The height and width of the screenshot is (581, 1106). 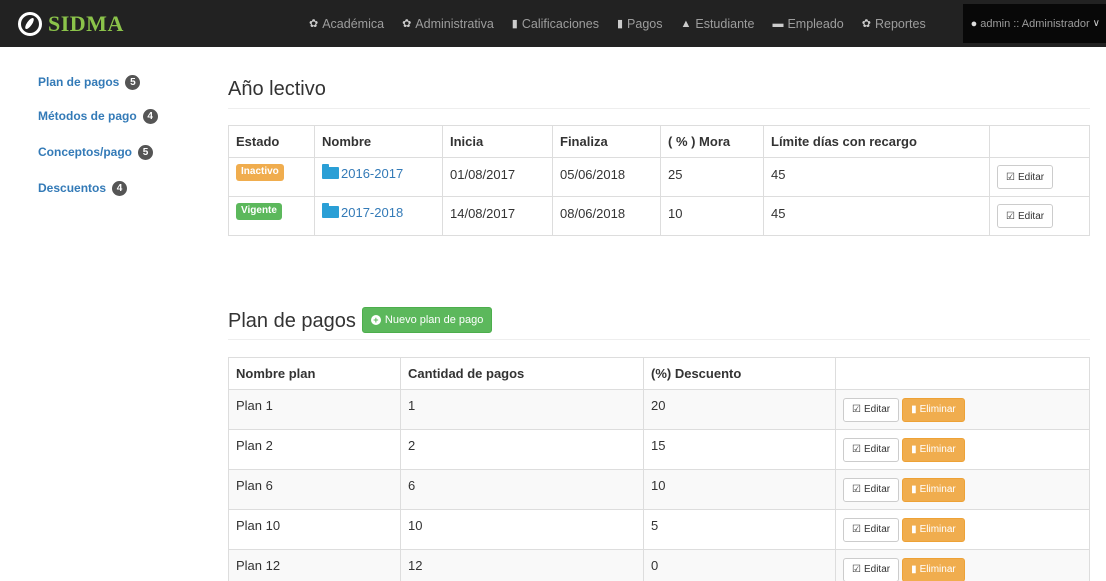 I want to click on plan-section-title: Plan de pagos, so click(x=292, y=321).